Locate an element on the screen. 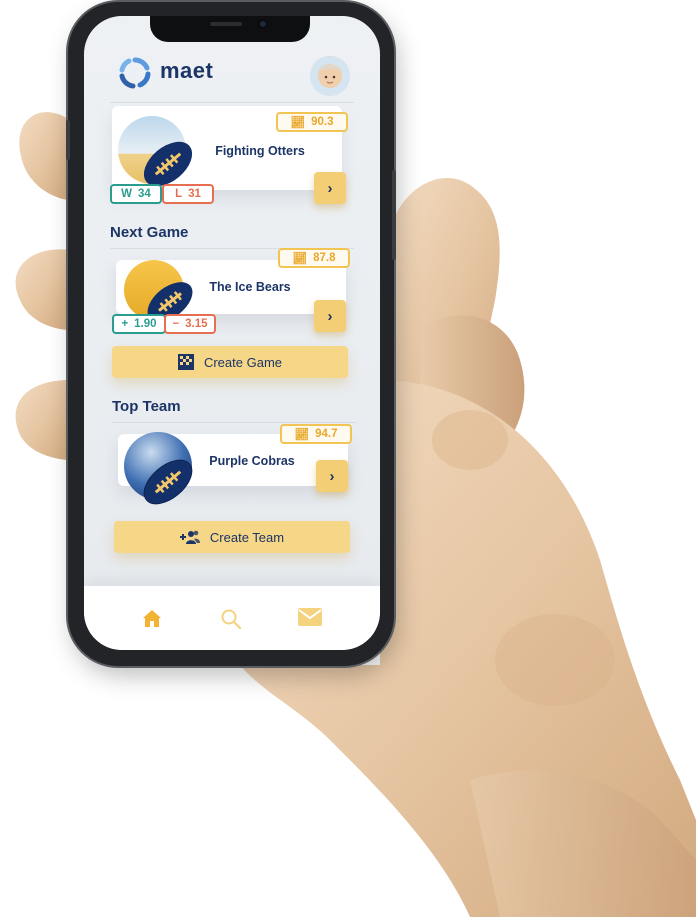 The height and width of the screenshot is (917, 696). minus-value: 3.15 is located at coordinates (196, 324).